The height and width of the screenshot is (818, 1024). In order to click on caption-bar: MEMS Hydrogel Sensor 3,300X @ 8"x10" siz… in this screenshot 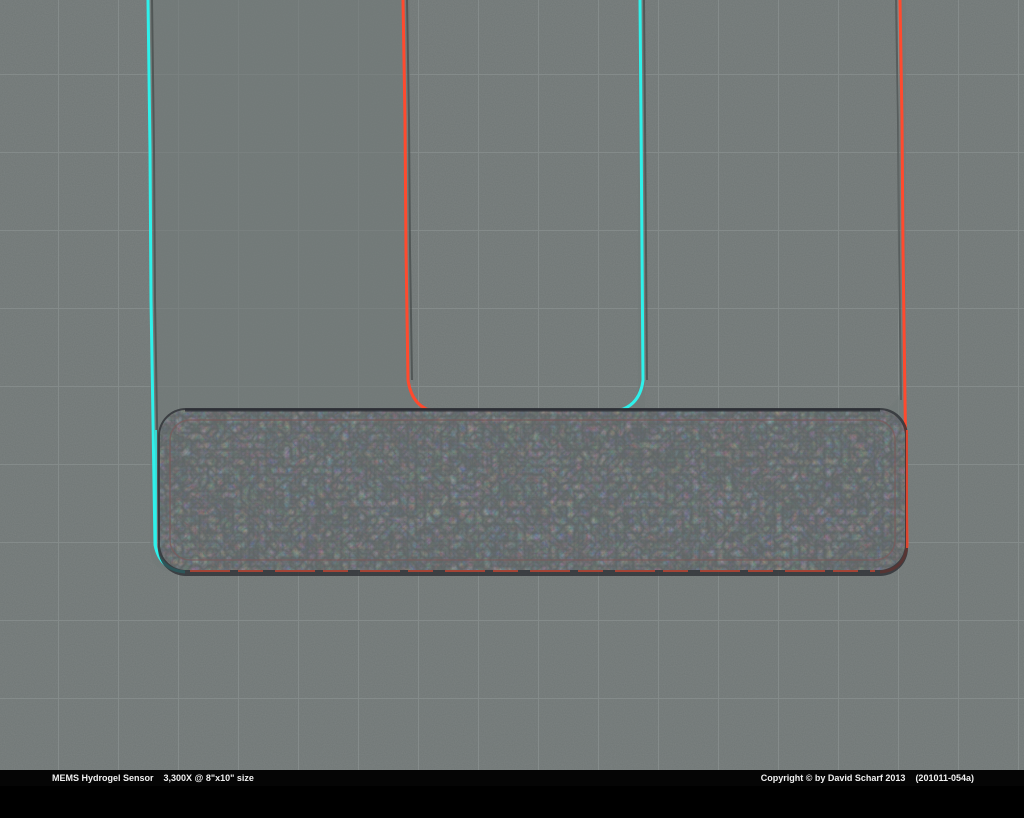, I will do `click(512, 778)`.